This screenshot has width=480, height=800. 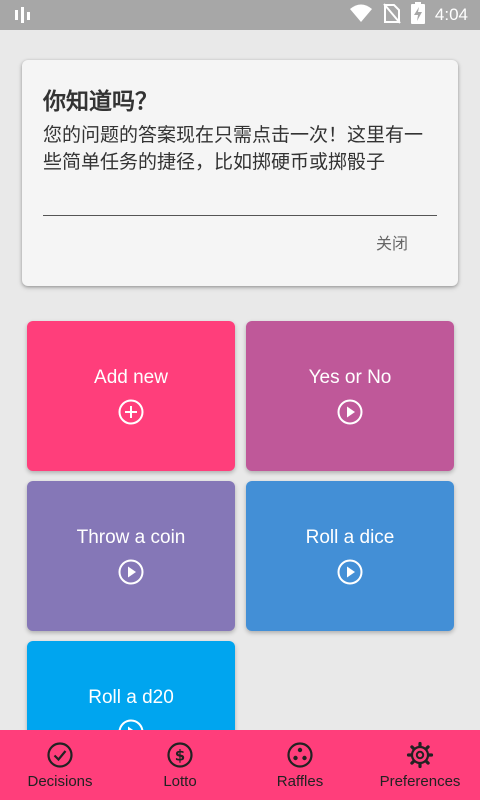 I want to click on nav-label: Raffles, so click(x=300, y=781).